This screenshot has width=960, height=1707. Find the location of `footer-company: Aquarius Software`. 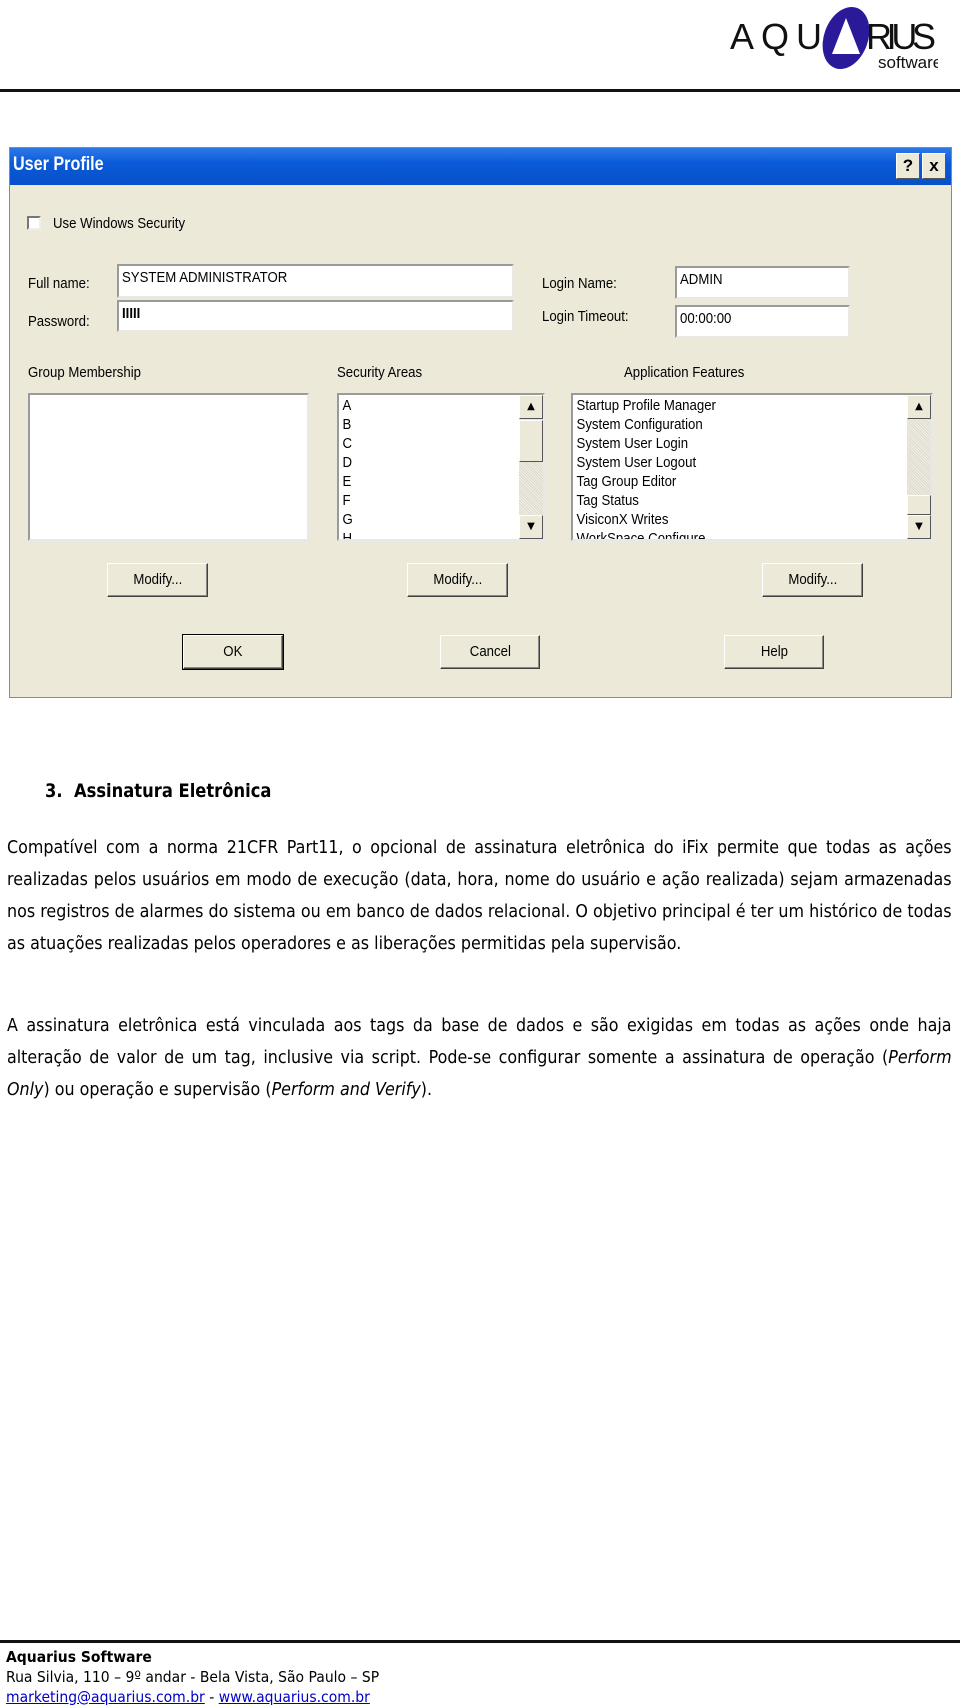

footer-company: Aquarius Software is located at coordinates (79, 1657).